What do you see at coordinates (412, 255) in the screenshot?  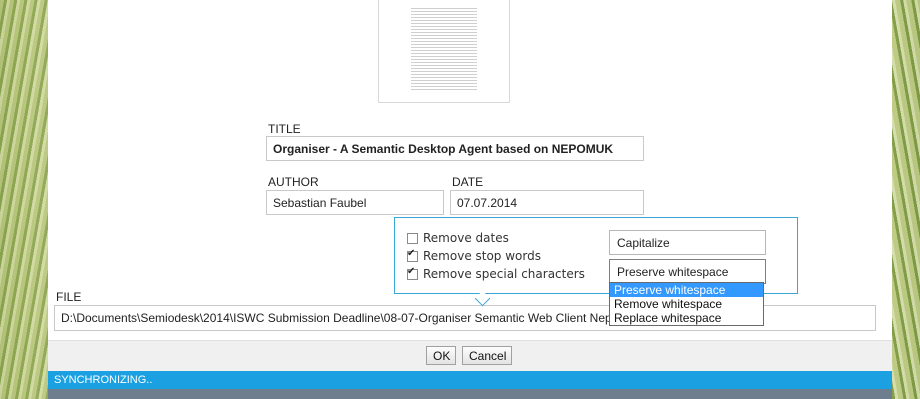 I see `remove-stop-words-box` at bounding box center [412, 255].